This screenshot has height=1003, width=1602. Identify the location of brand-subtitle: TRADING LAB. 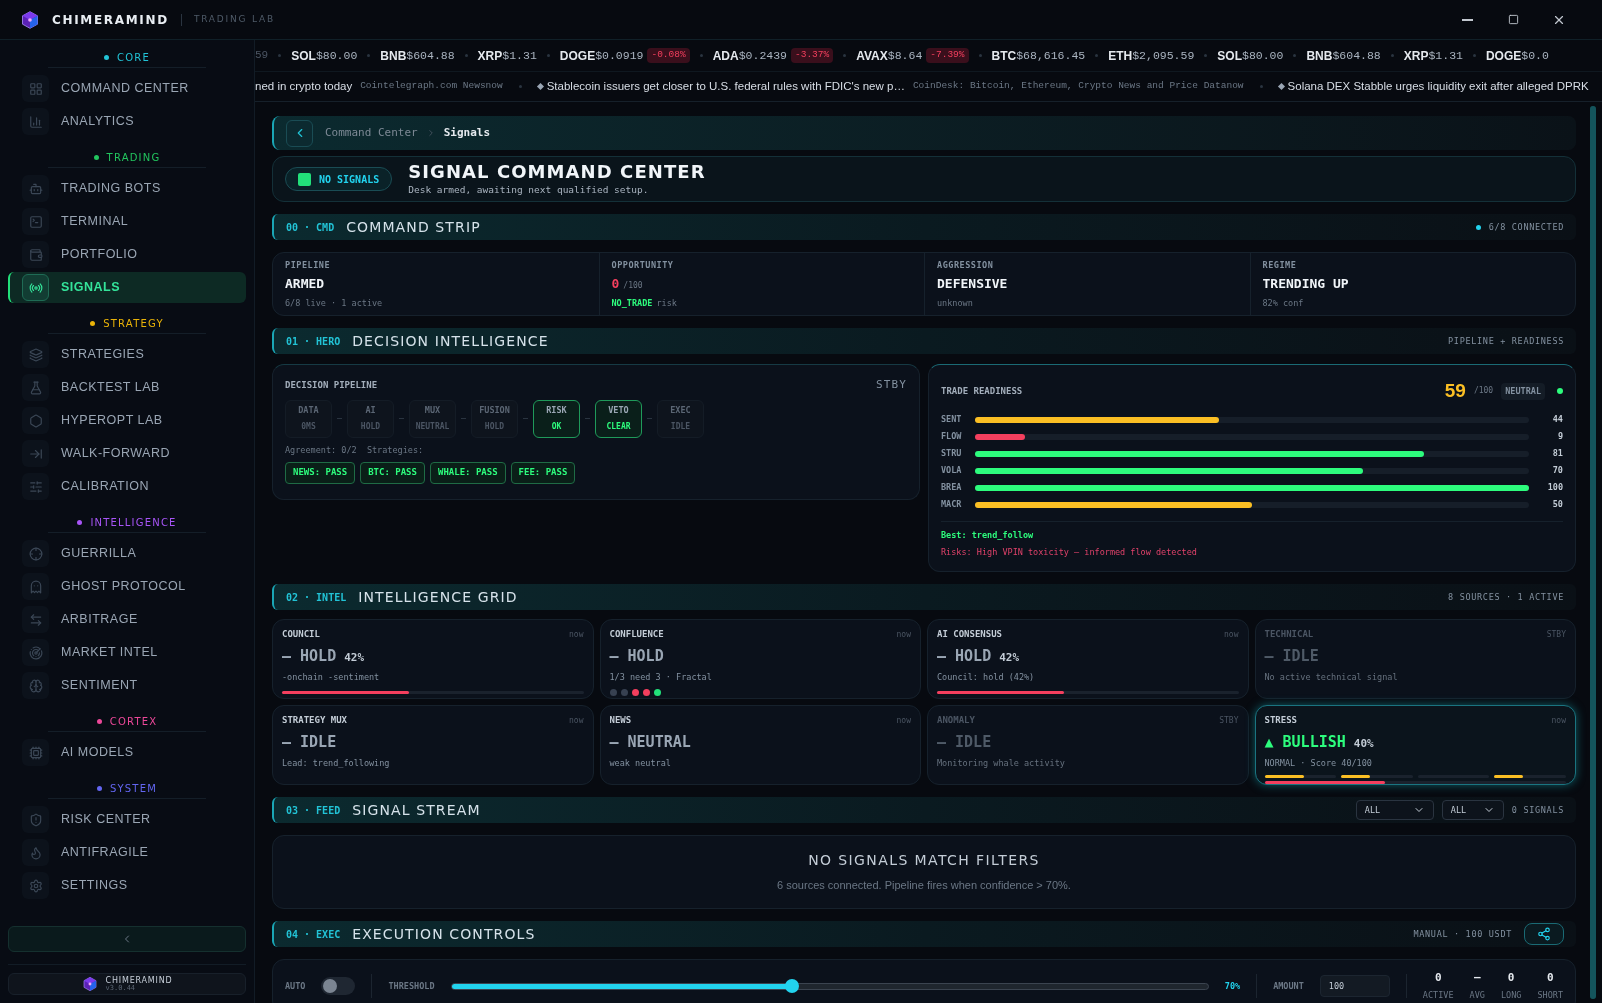
(234, 19).